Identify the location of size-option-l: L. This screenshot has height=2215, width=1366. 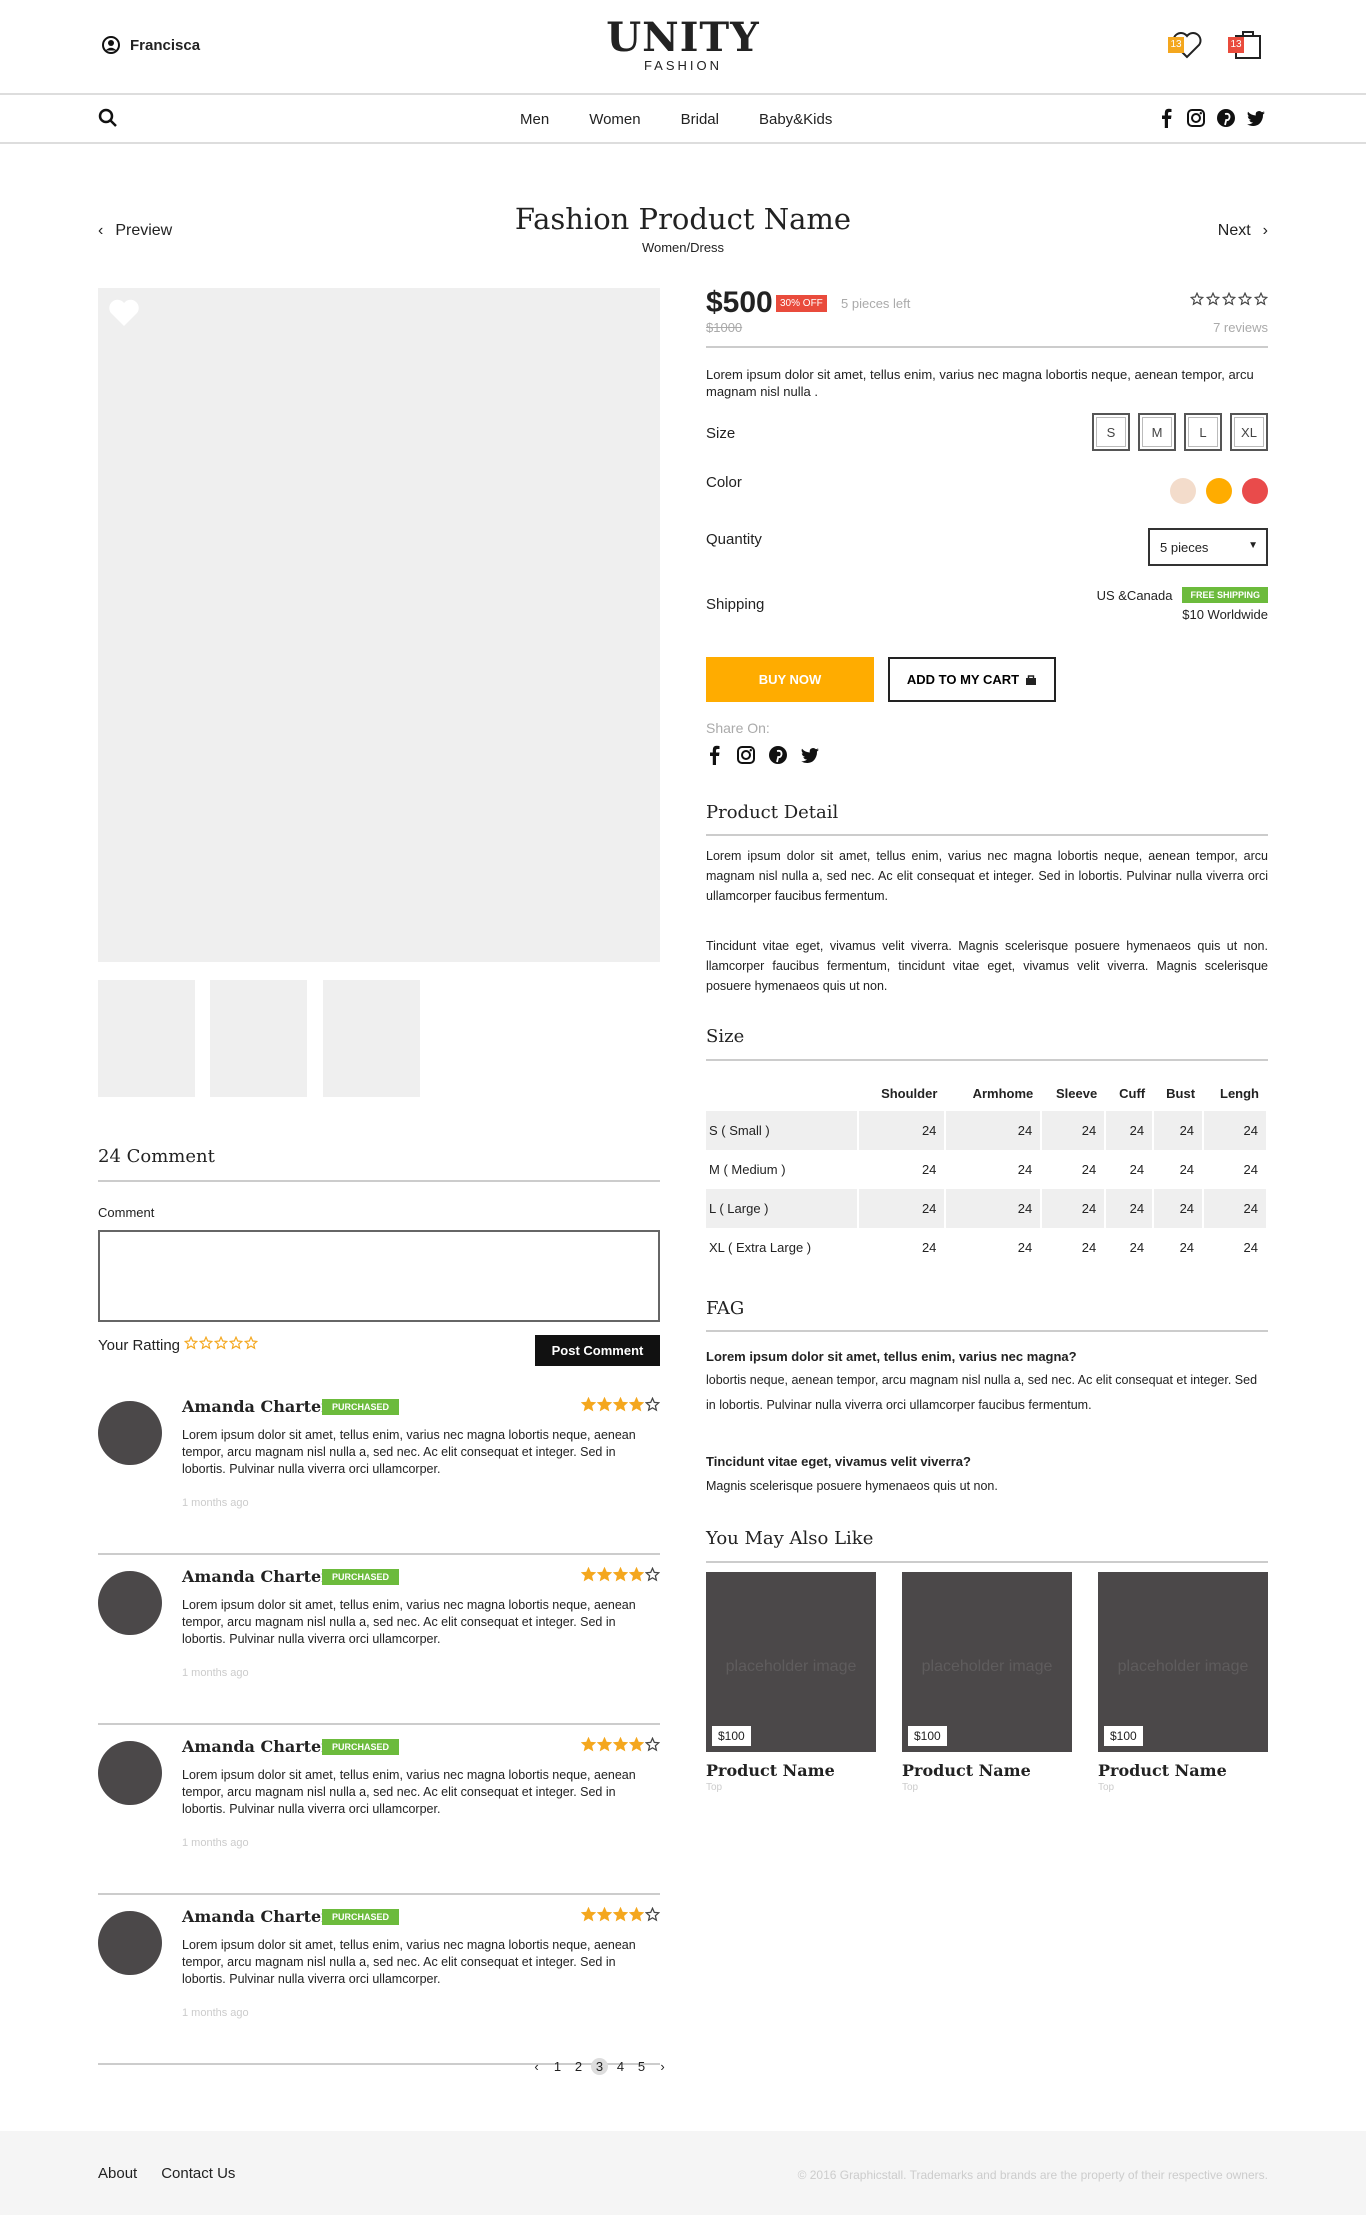
(1203, 432).